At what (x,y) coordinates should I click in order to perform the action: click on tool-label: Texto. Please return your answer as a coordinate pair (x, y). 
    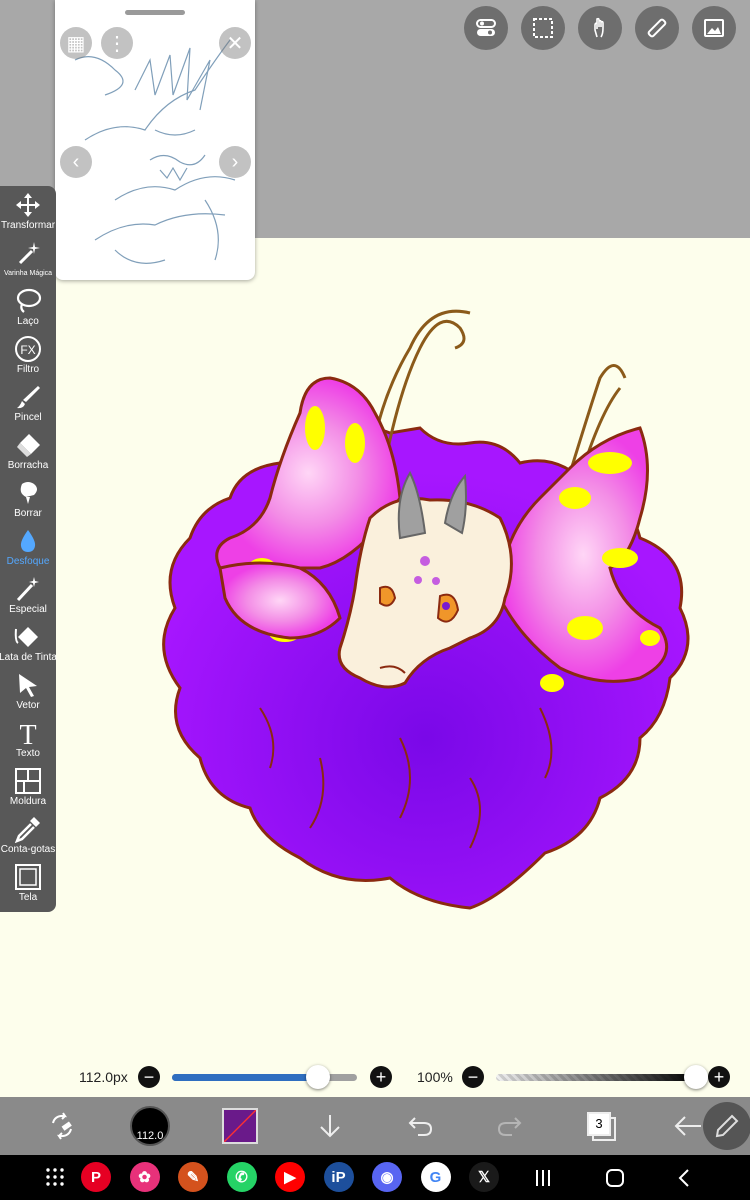
    Looking at the image, I should click on (28, 753).